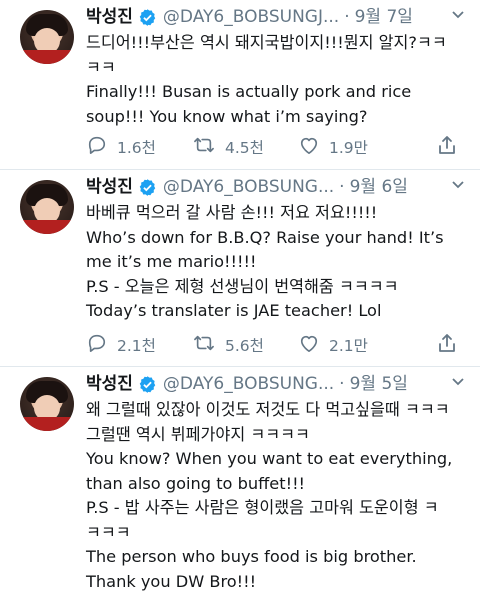  I want to click on retweet-count: 4.5천, so click(244, 148).